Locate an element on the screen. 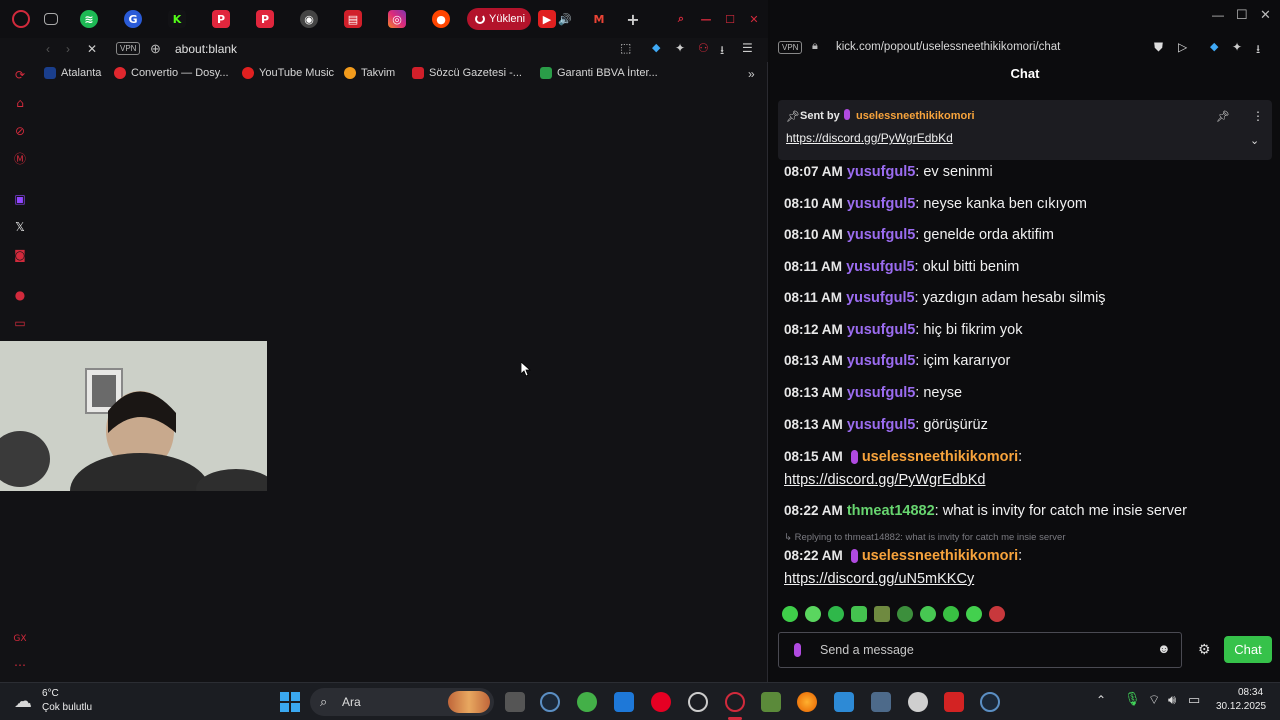  app-icon: ◙ is located at coordinates (20, 255).